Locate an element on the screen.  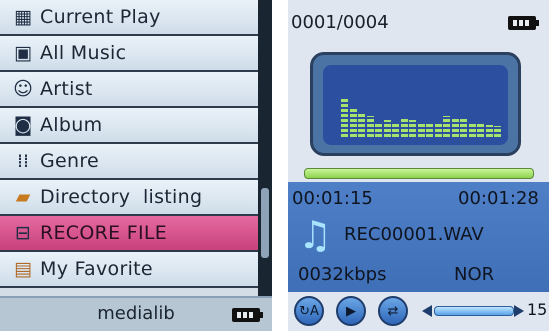
eq-mode-label: NOR is located at coordinates (474, 274).